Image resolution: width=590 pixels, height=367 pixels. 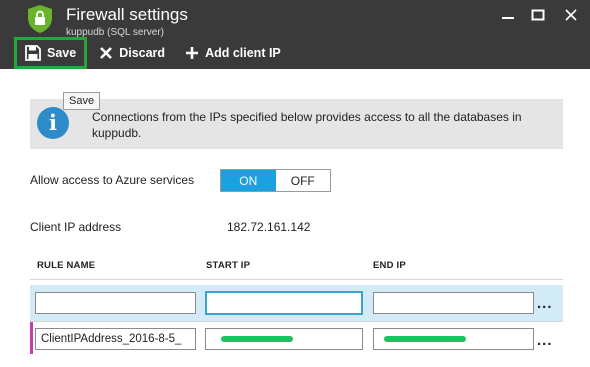 I want to click on row-divider, so click(x=296, y=321).